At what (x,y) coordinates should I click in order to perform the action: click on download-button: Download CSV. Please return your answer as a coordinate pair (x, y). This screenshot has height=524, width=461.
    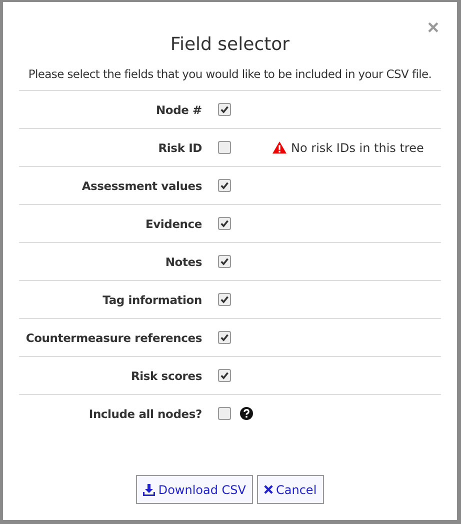
    Looking at the image, I should click on (194, 489).